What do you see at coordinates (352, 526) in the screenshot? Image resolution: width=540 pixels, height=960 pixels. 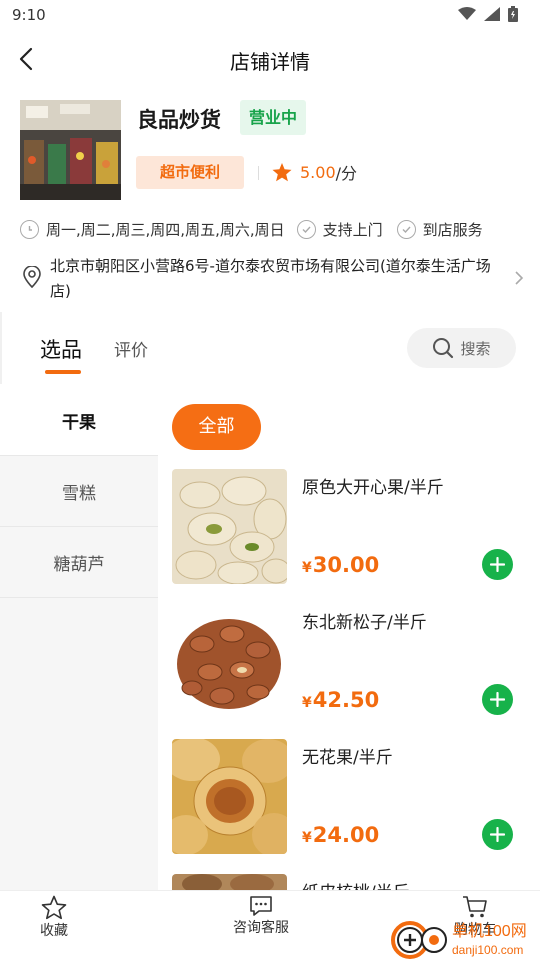 I see `product-item: 原色大开心果/半斤 ¥30.00` at bounding box center [352, 526].